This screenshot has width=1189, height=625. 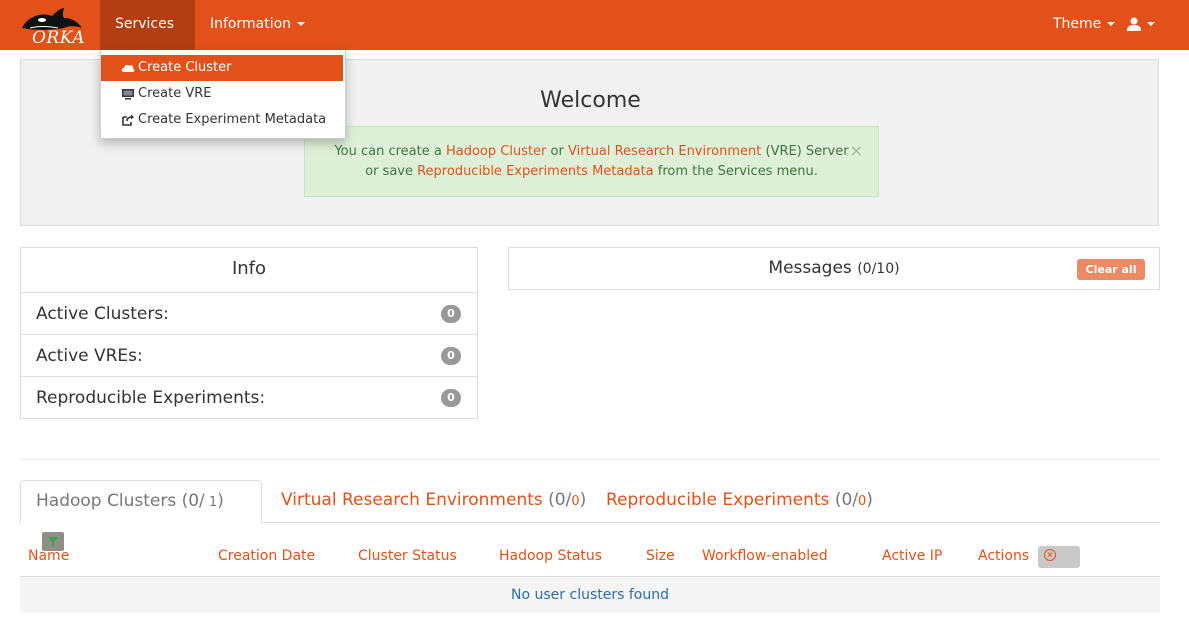 What do you see at coordinates (810, 268) in the screenshot?
I see `messages-label: Messages` at bounding box center [810, 268].